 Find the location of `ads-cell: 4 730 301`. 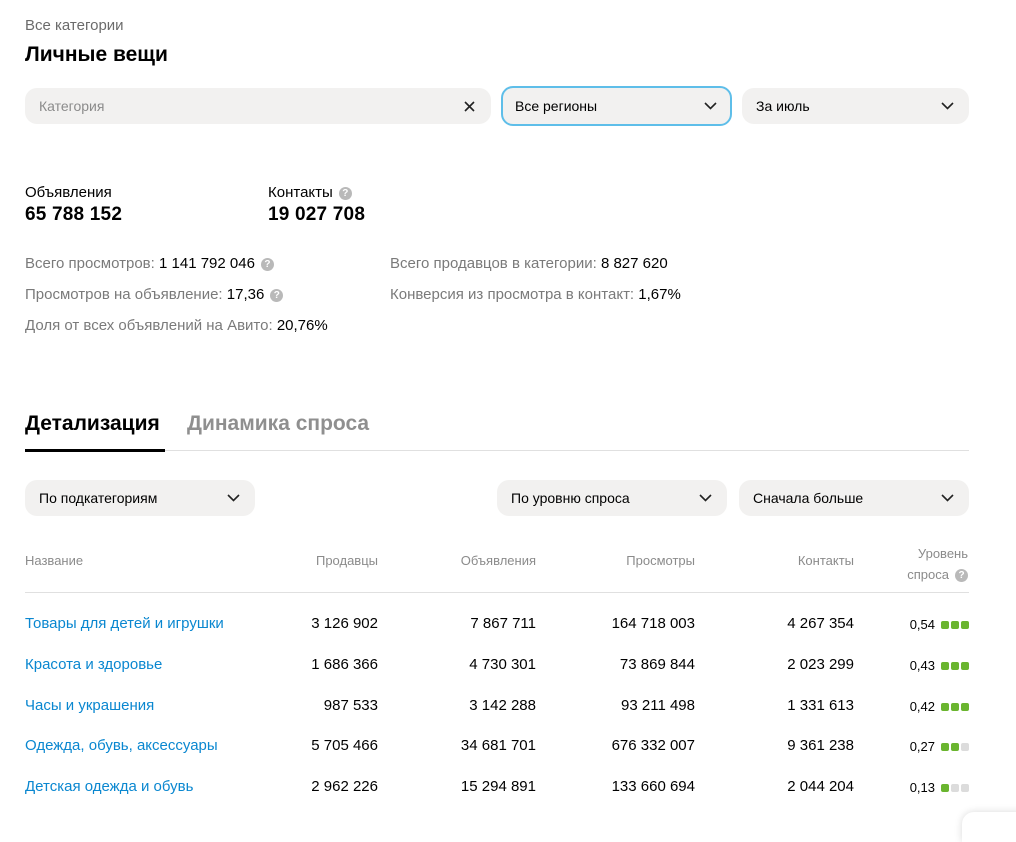

ads-cell: 4 730 301 is located at coordinates (502, 664).